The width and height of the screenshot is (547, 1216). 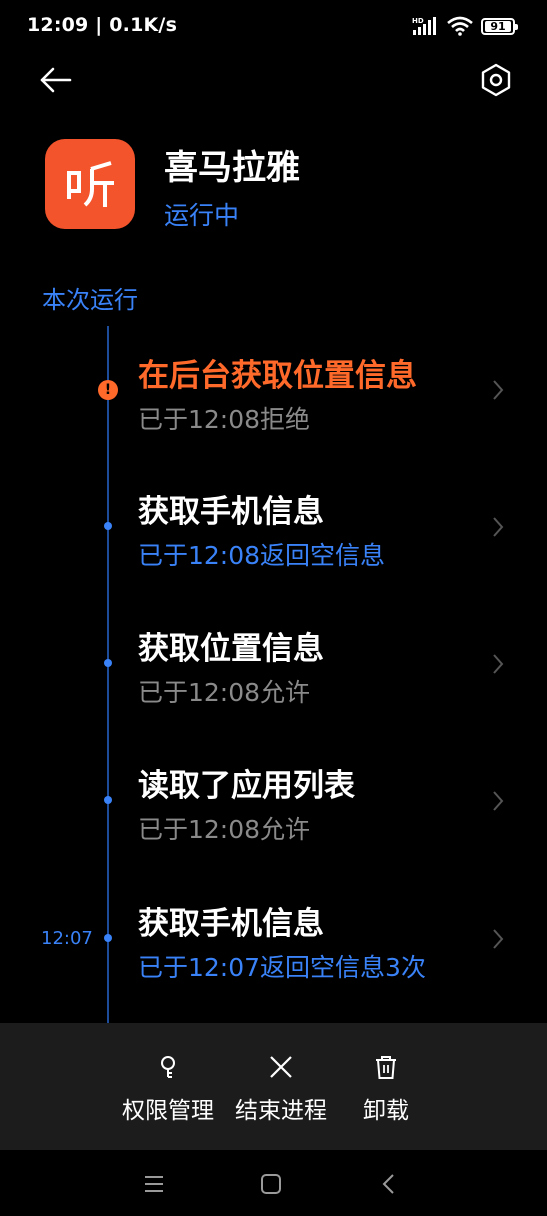 I want to click on app-running-status: 运行中, so click(x=202, y=215).